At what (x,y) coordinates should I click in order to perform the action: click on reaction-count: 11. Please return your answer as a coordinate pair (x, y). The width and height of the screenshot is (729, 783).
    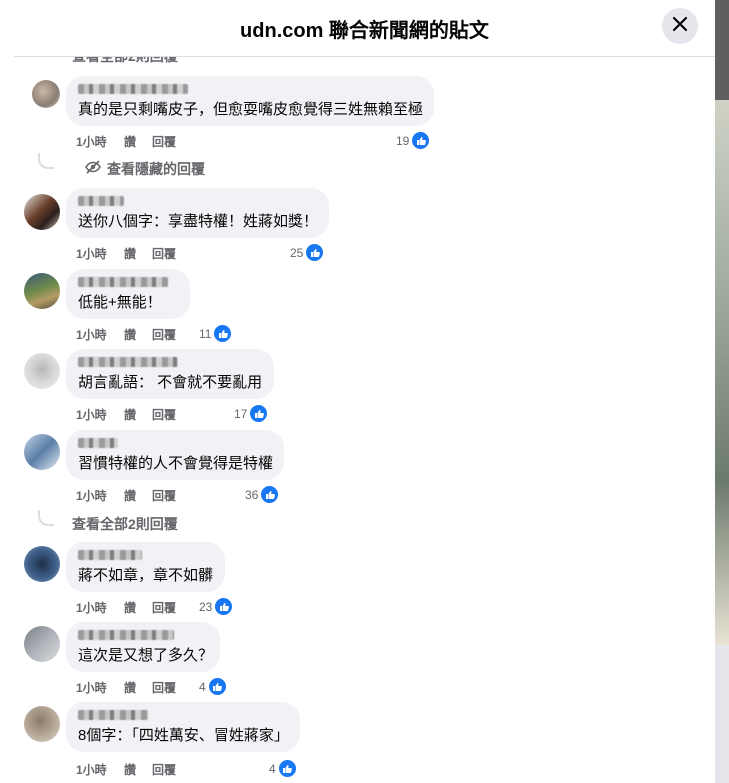
    Looking at the image, I should click on (216, 333).